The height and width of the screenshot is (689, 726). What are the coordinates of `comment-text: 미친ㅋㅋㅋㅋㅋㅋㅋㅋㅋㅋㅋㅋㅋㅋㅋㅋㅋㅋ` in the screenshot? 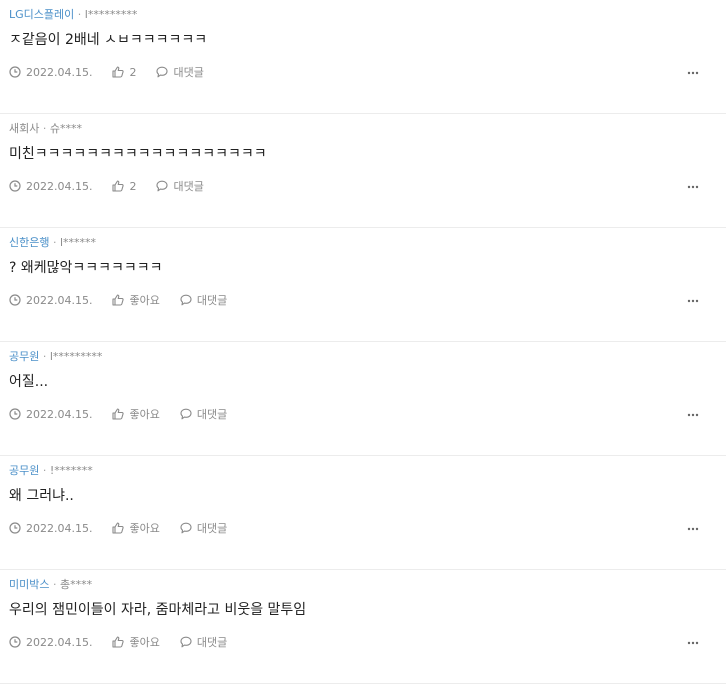 It's located at (138, 154).